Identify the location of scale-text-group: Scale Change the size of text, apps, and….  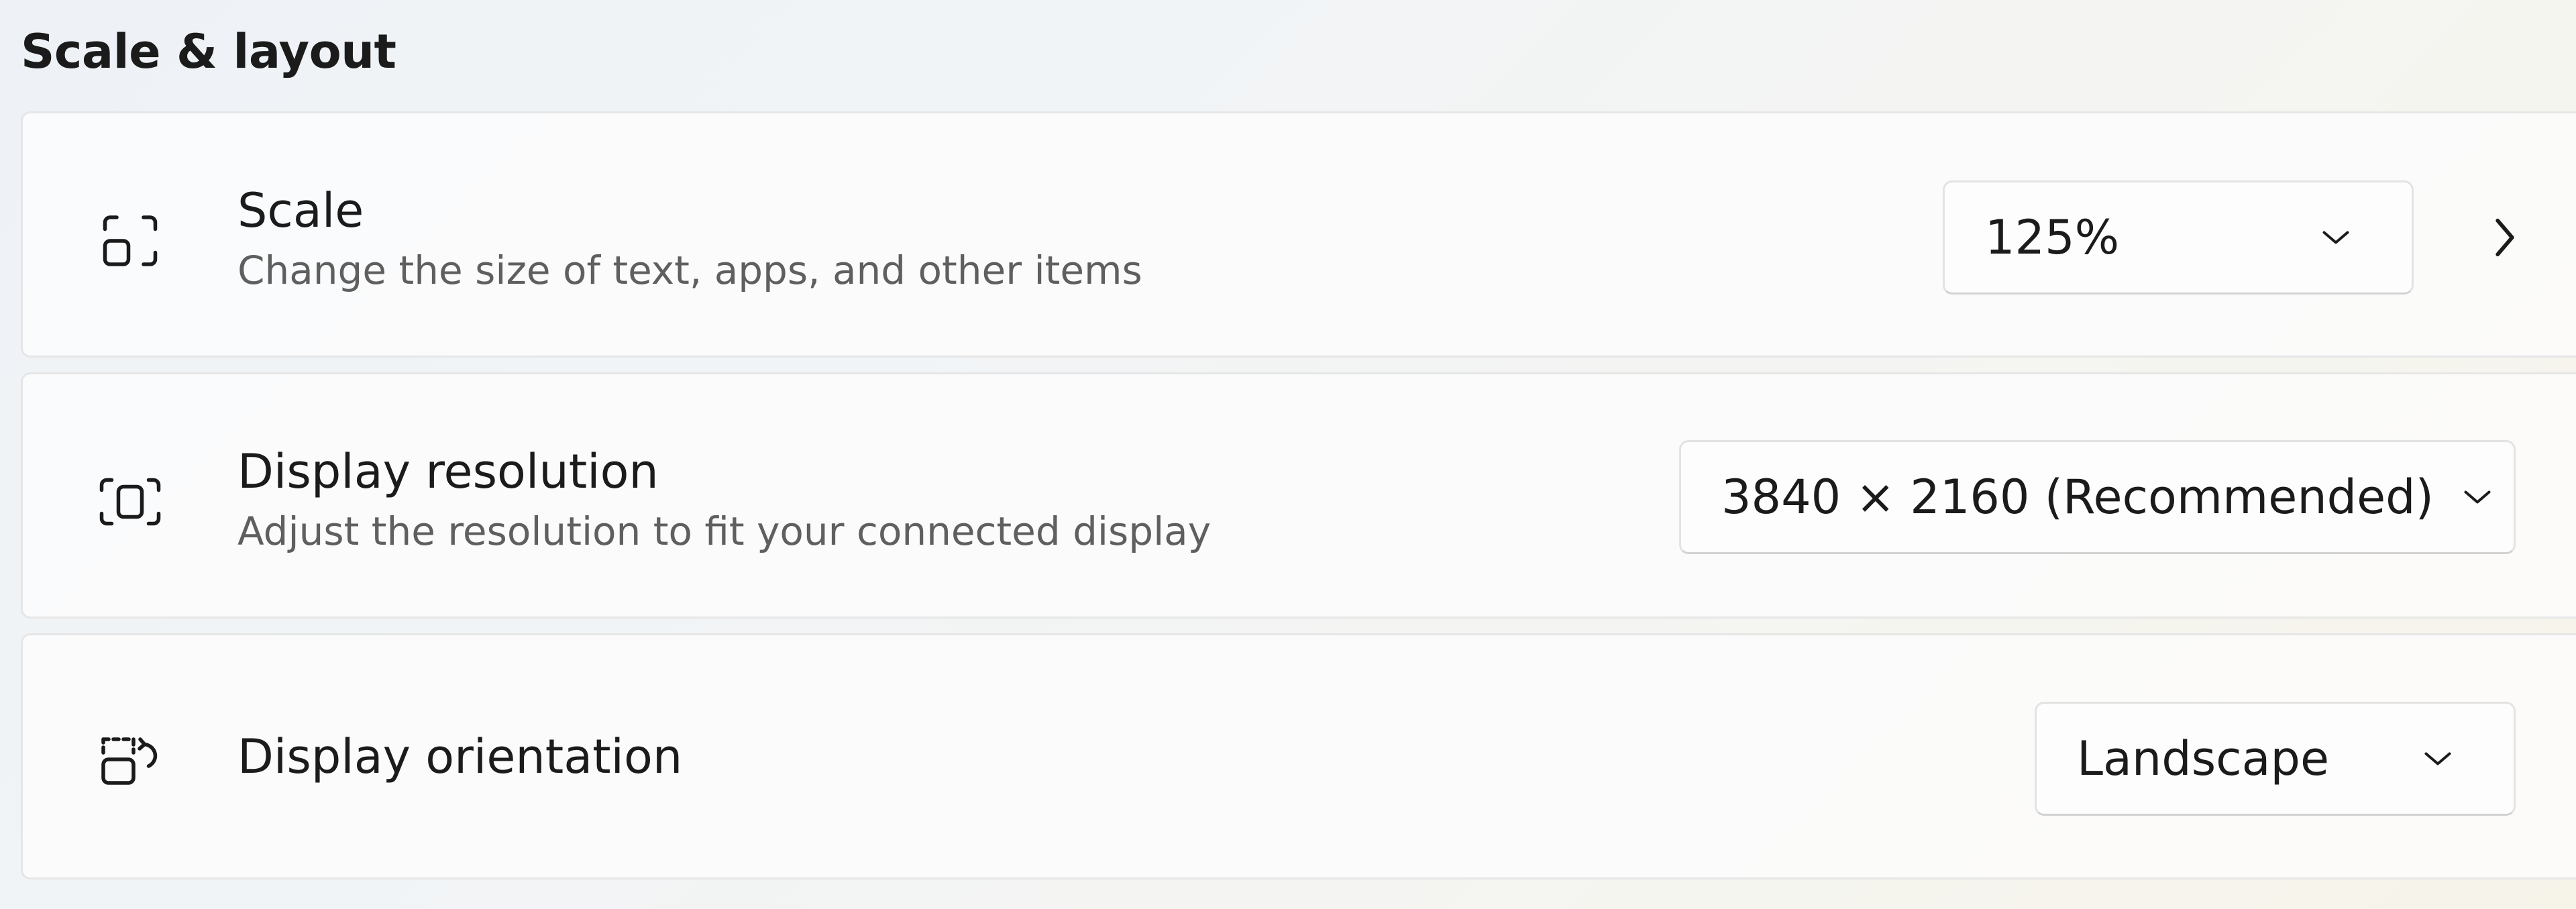
(689, 240).